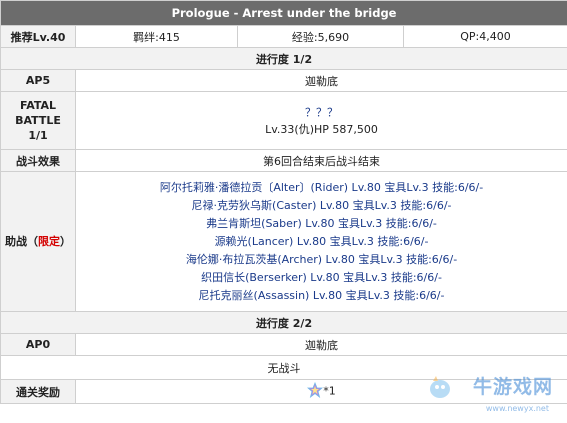  What do you see at coordinates (38, 36) in the screenshot?
I see `recommended-level: 推荐Lv.40` at bounding box center [38, 36].